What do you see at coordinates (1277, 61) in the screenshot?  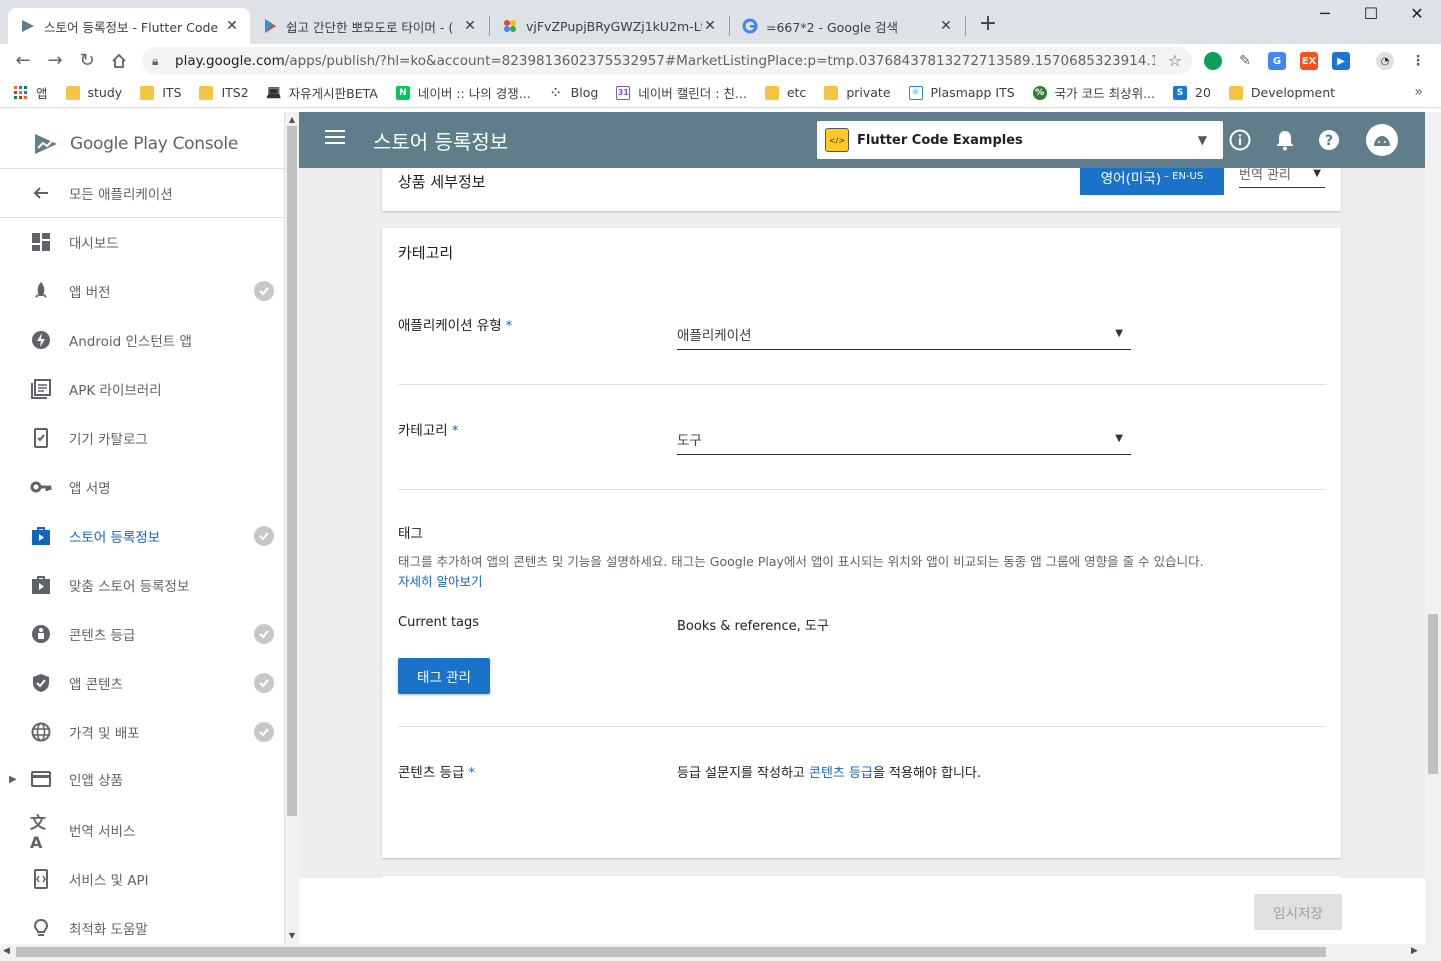 I see `translate-extension-icon: G` at bounding box center [1277, 61].